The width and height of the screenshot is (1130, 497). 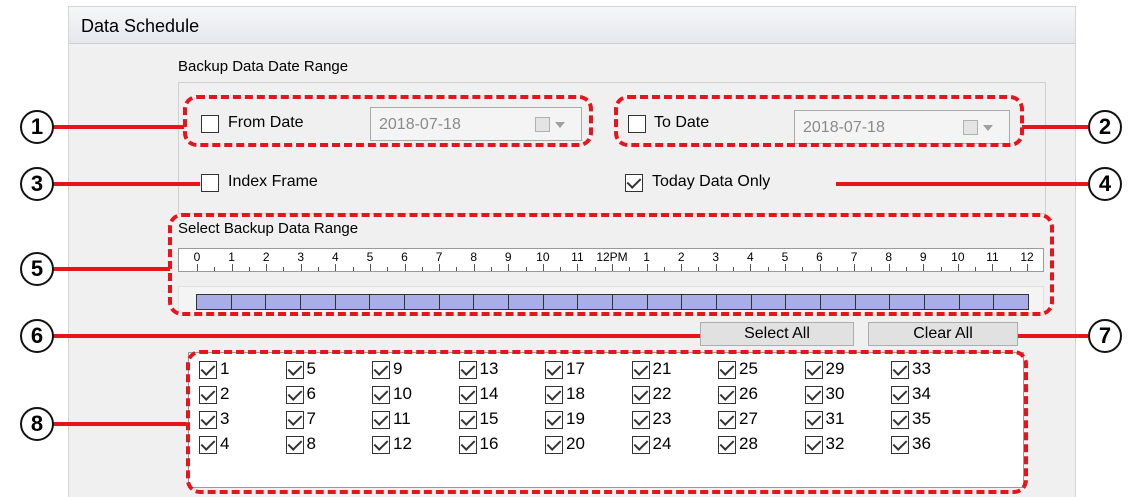 I want to click on callout-7: 7, so click(x=1105, y=336).